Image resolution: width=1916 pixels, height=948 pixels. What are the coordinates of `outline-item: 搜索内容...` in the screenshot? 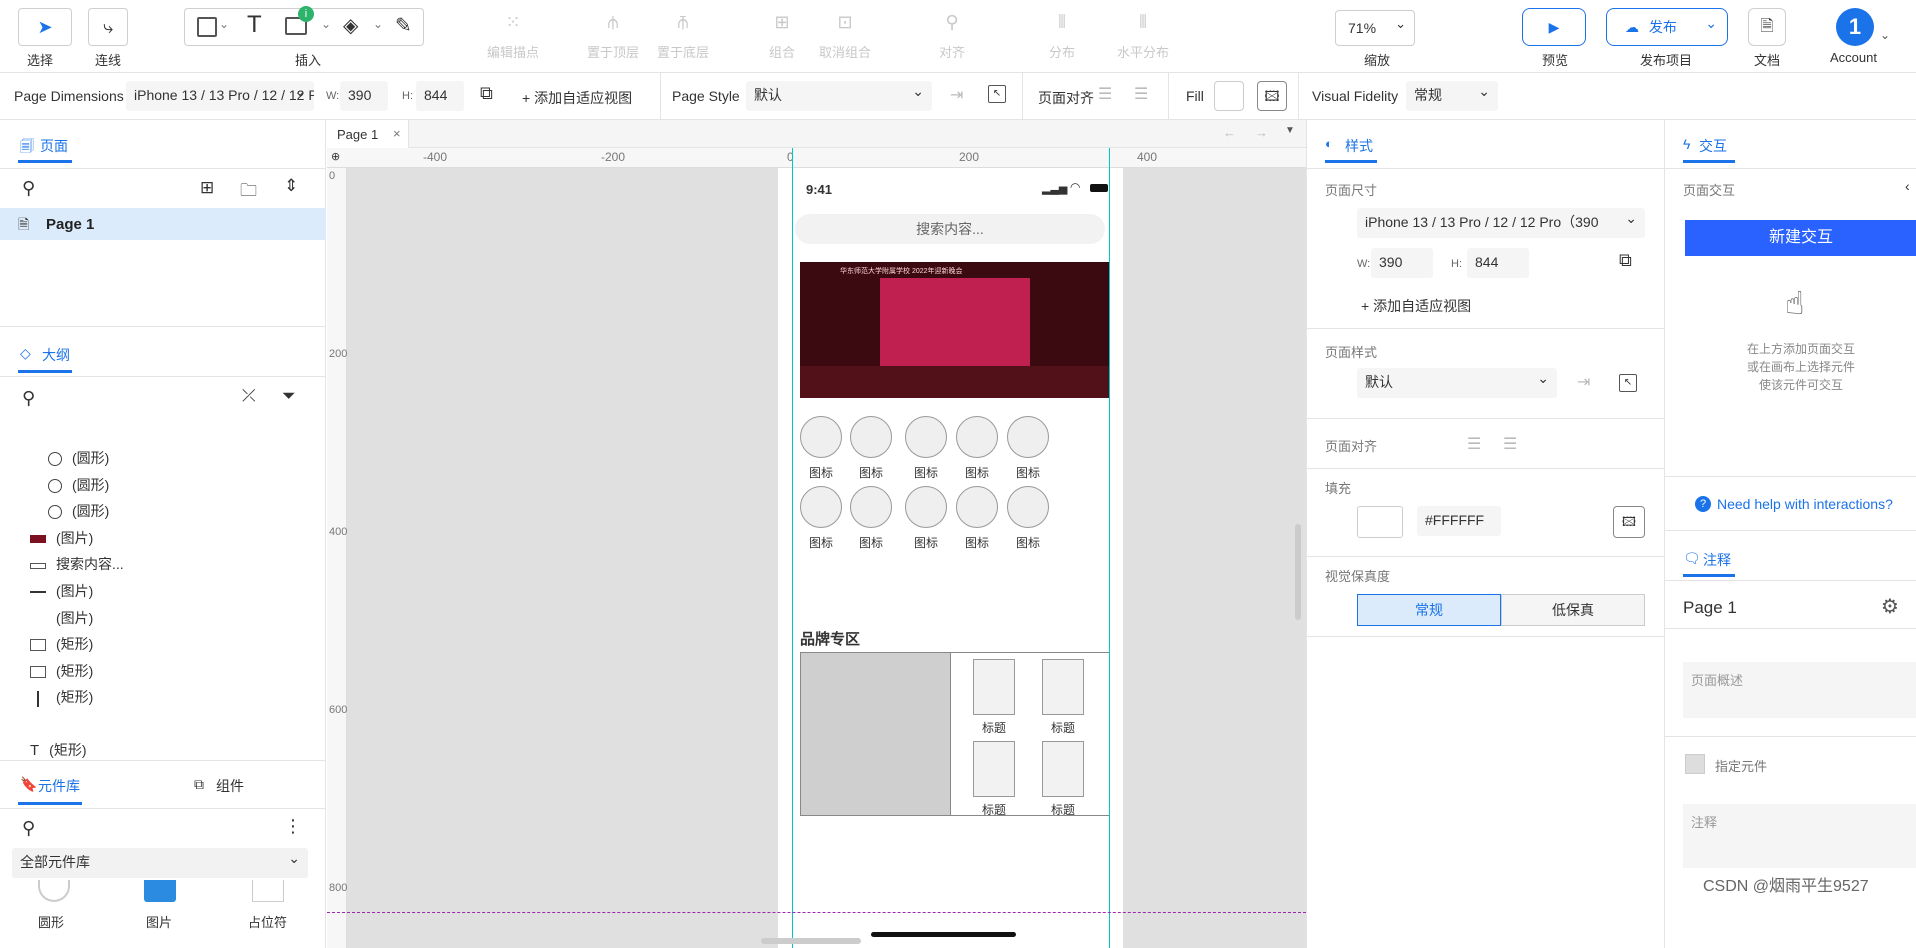 It's located at (77, 564).